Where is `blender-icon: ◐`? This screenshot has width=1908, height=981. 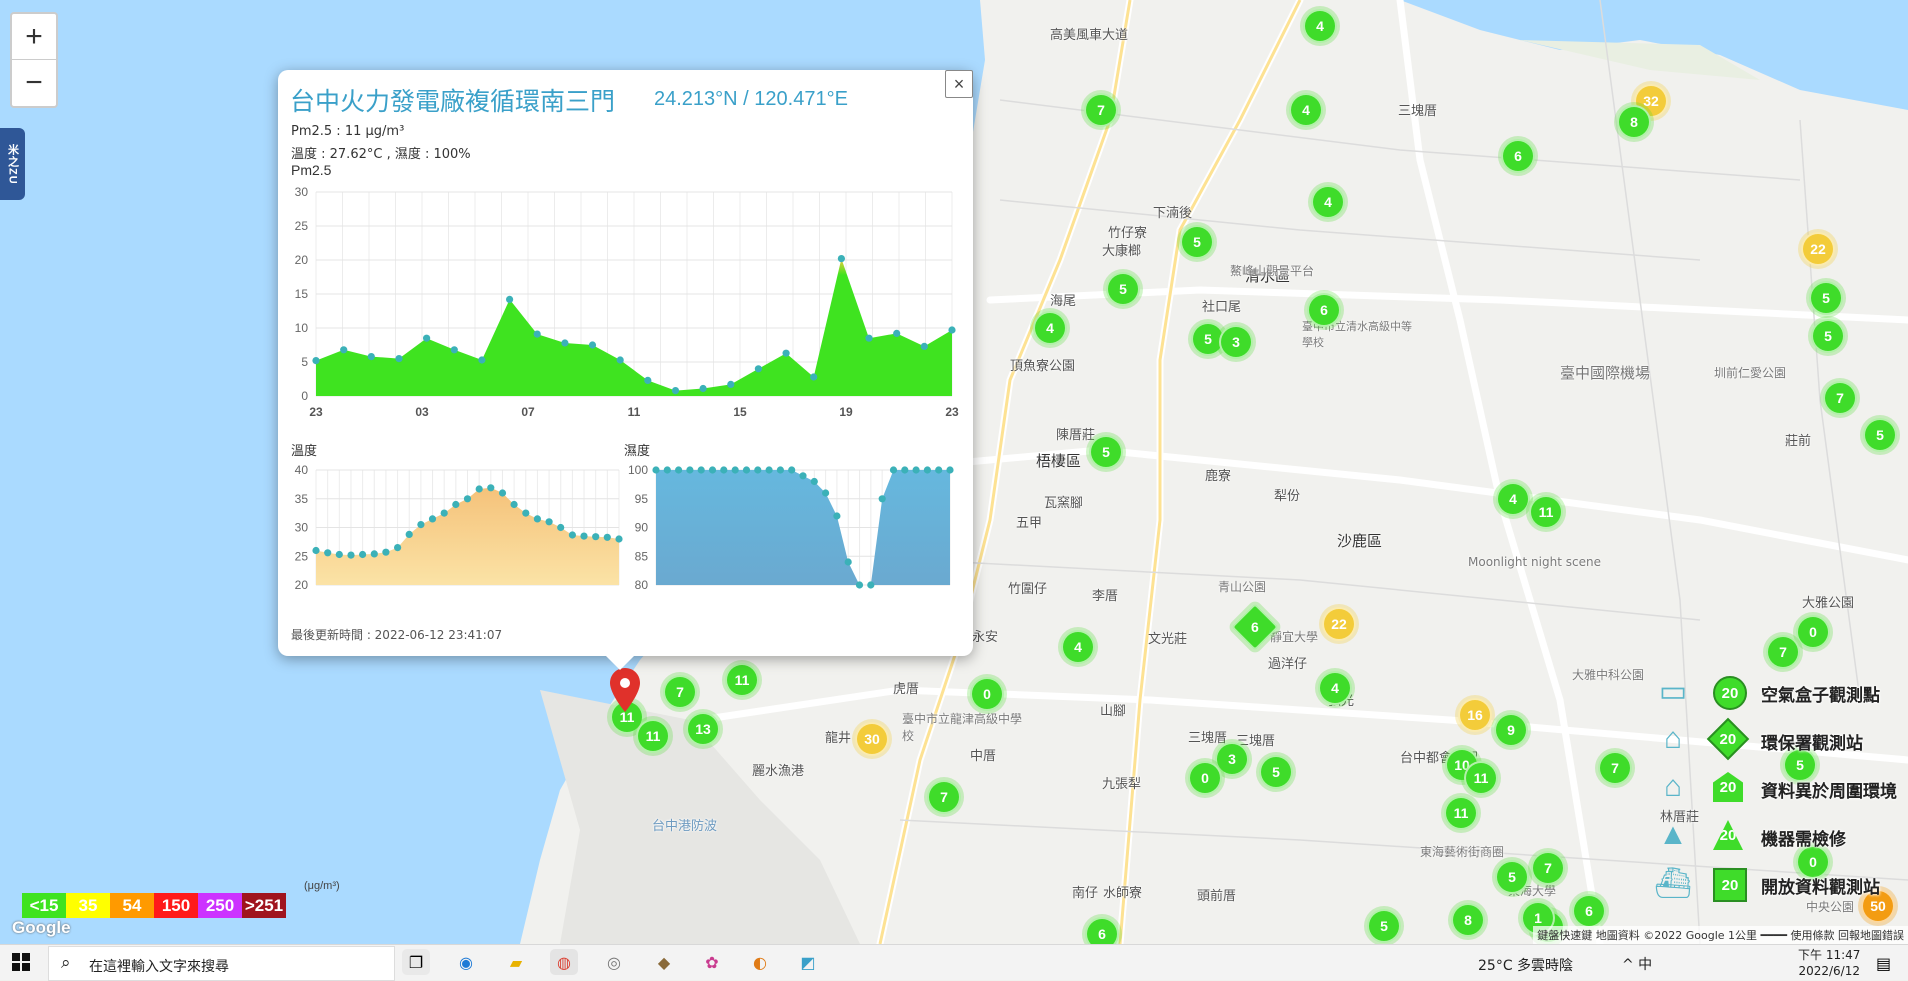 blender-icon: ◐ is located at coordinates (760, 962).